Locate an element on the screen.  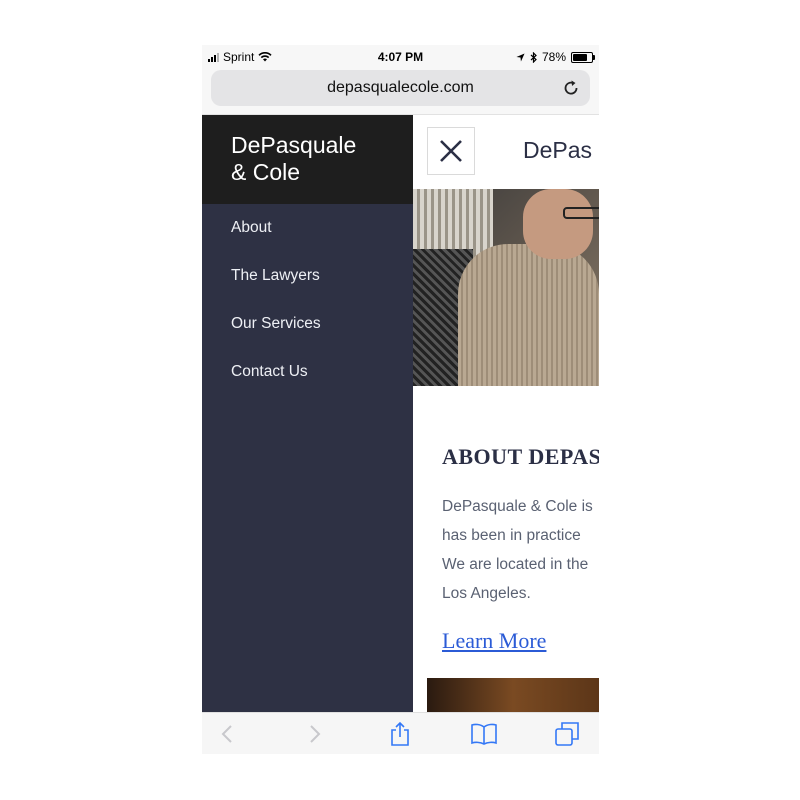
close-menu-button is located at coordinates (451, 151).